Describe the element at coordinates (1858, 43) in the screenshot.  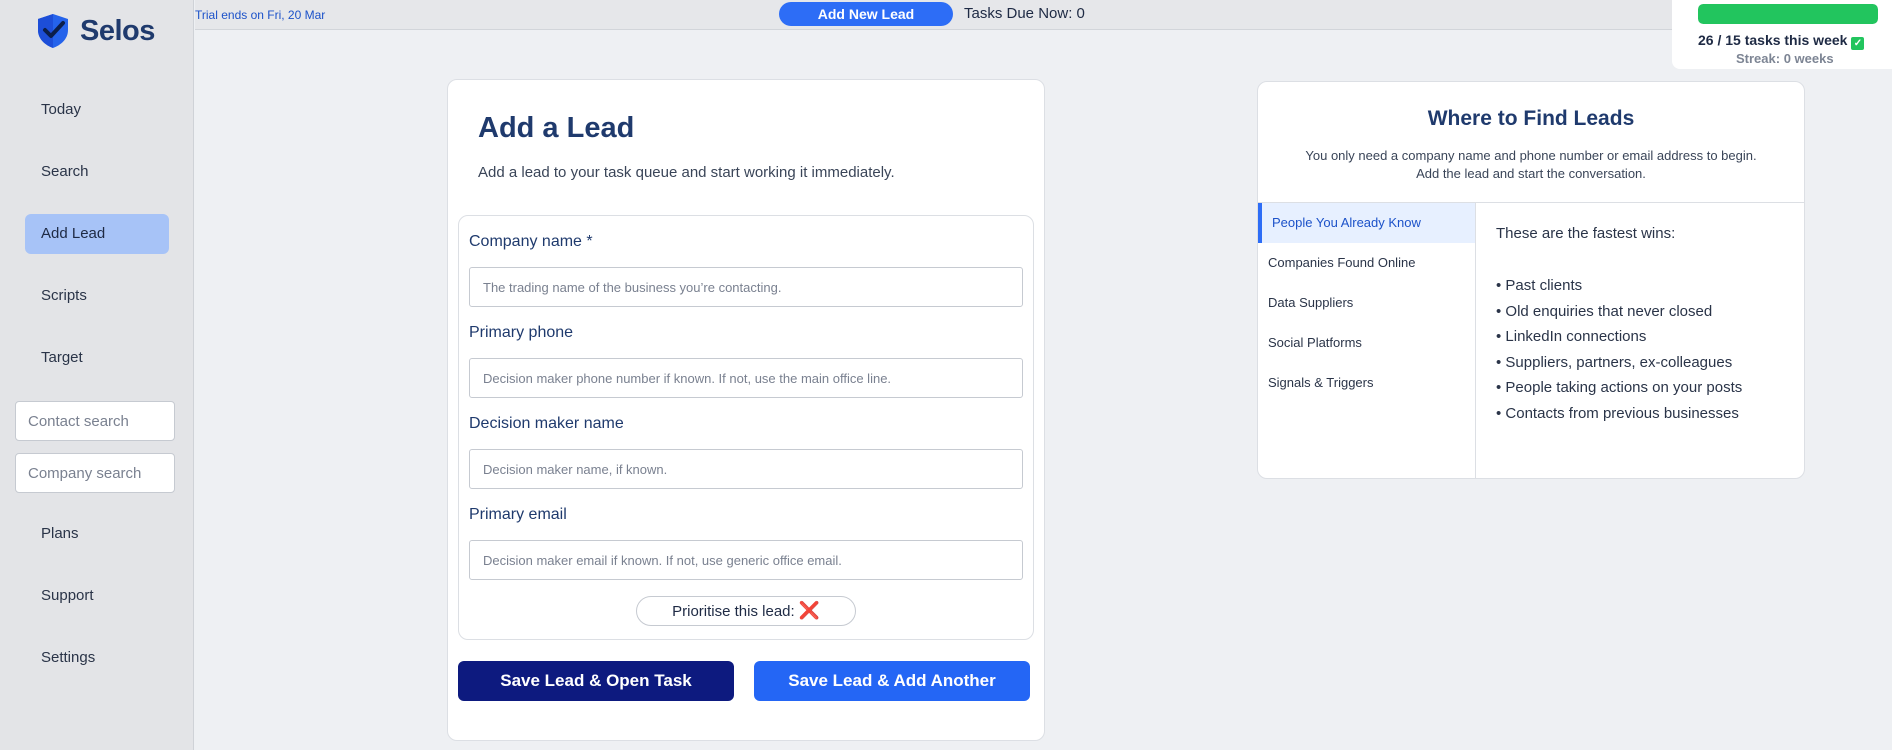
I see `check-icon: ✓` at that location.